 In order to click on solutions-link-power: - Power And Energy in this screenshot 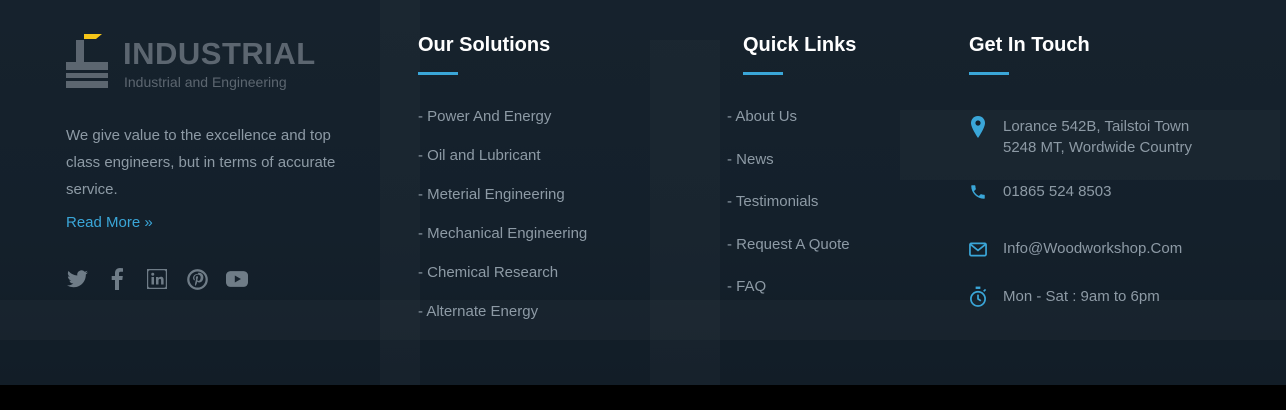, I will do `click(502, 127)`.